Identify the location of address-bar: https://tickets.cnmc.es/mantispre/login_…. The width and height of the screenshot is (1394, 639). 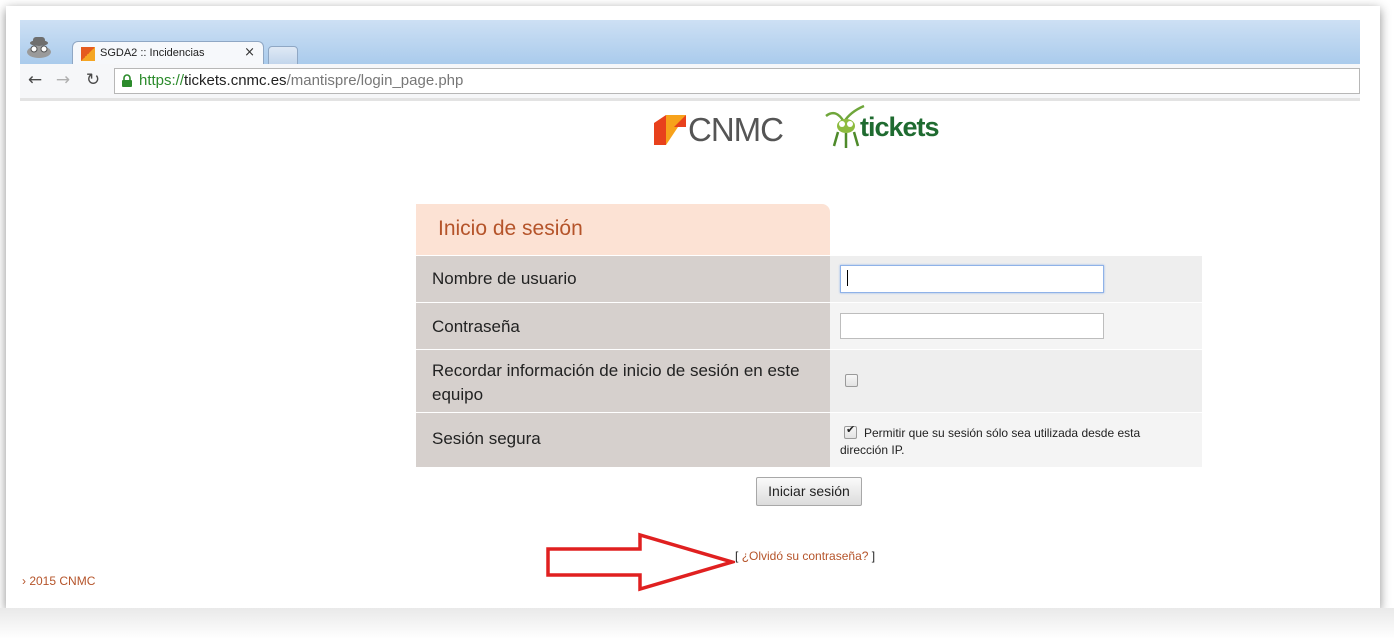
(737, 81).